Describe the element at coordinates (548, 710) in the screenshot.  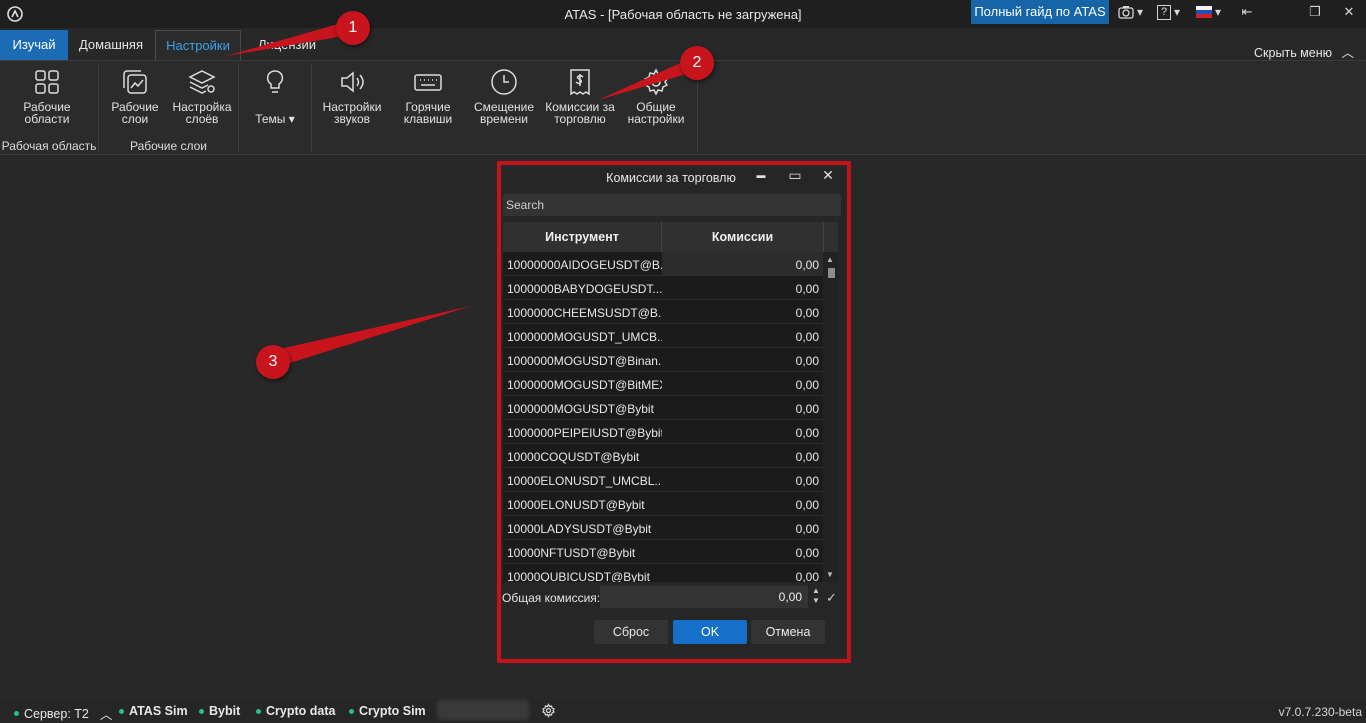
I see `gear-status-icon` at that location.